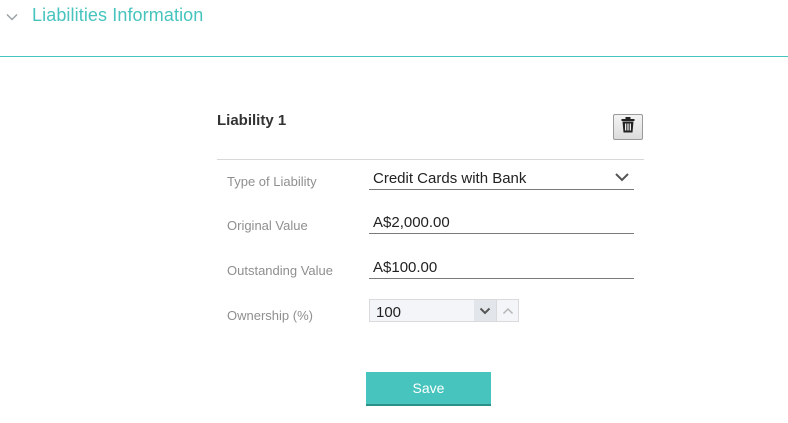 Image resolution: width=788 pixels, height=423 pixels. Describe the element at coordinates (280, 270) in the screenshot. I see `outstanding-value-label: Outstanding Value` at that location.